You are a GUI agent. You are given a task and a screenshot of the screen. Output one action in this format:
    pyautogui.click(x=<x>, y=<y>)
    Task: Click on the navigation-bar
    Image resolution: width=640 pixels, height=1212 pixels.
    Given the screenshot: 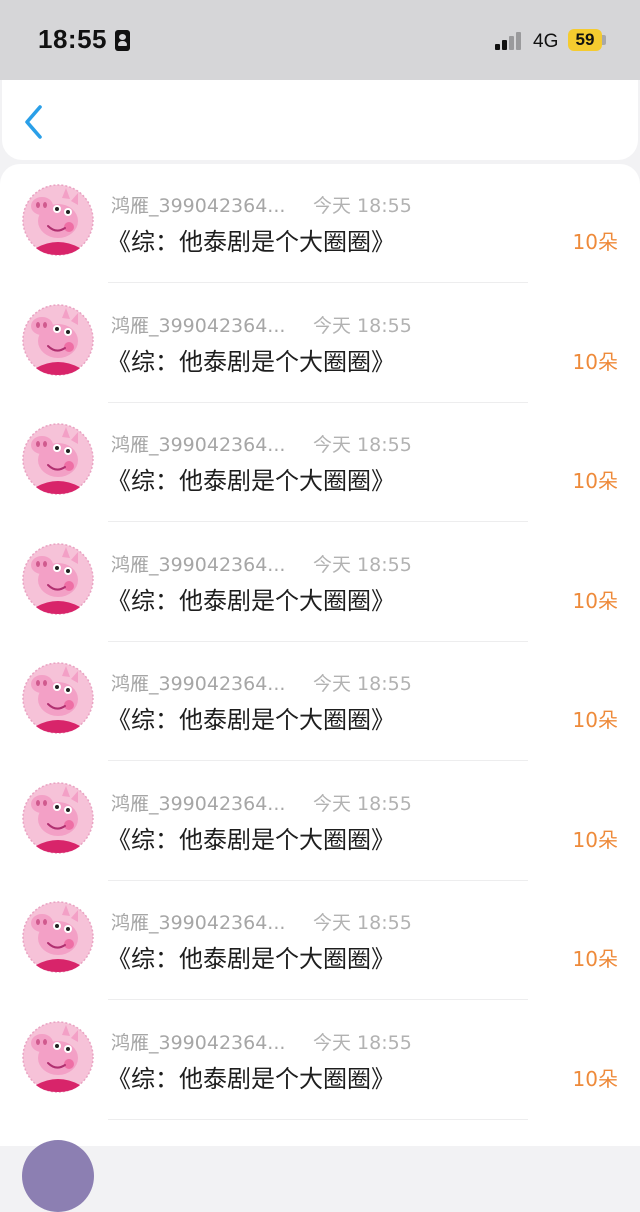 What is the action you would take?
    pyautogui.click(x=320, y=120)
    